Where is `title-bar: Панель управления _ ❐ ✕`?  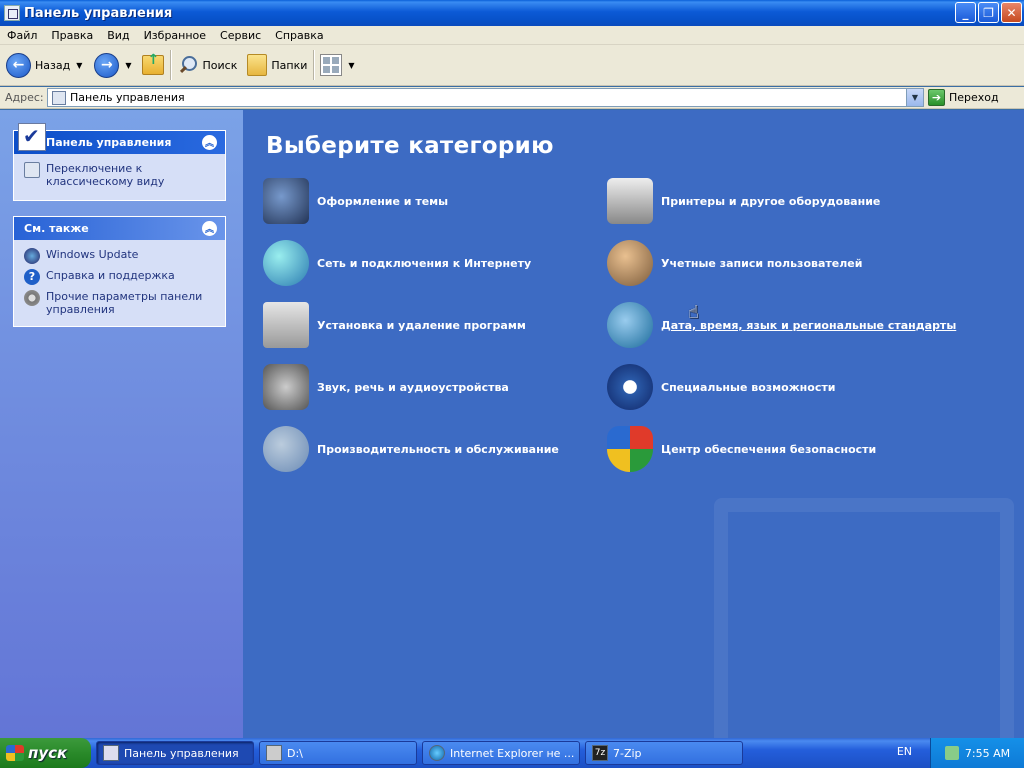 title-bar: Панель управления _ ❐ ✕ is located at coordinates (512, 13).